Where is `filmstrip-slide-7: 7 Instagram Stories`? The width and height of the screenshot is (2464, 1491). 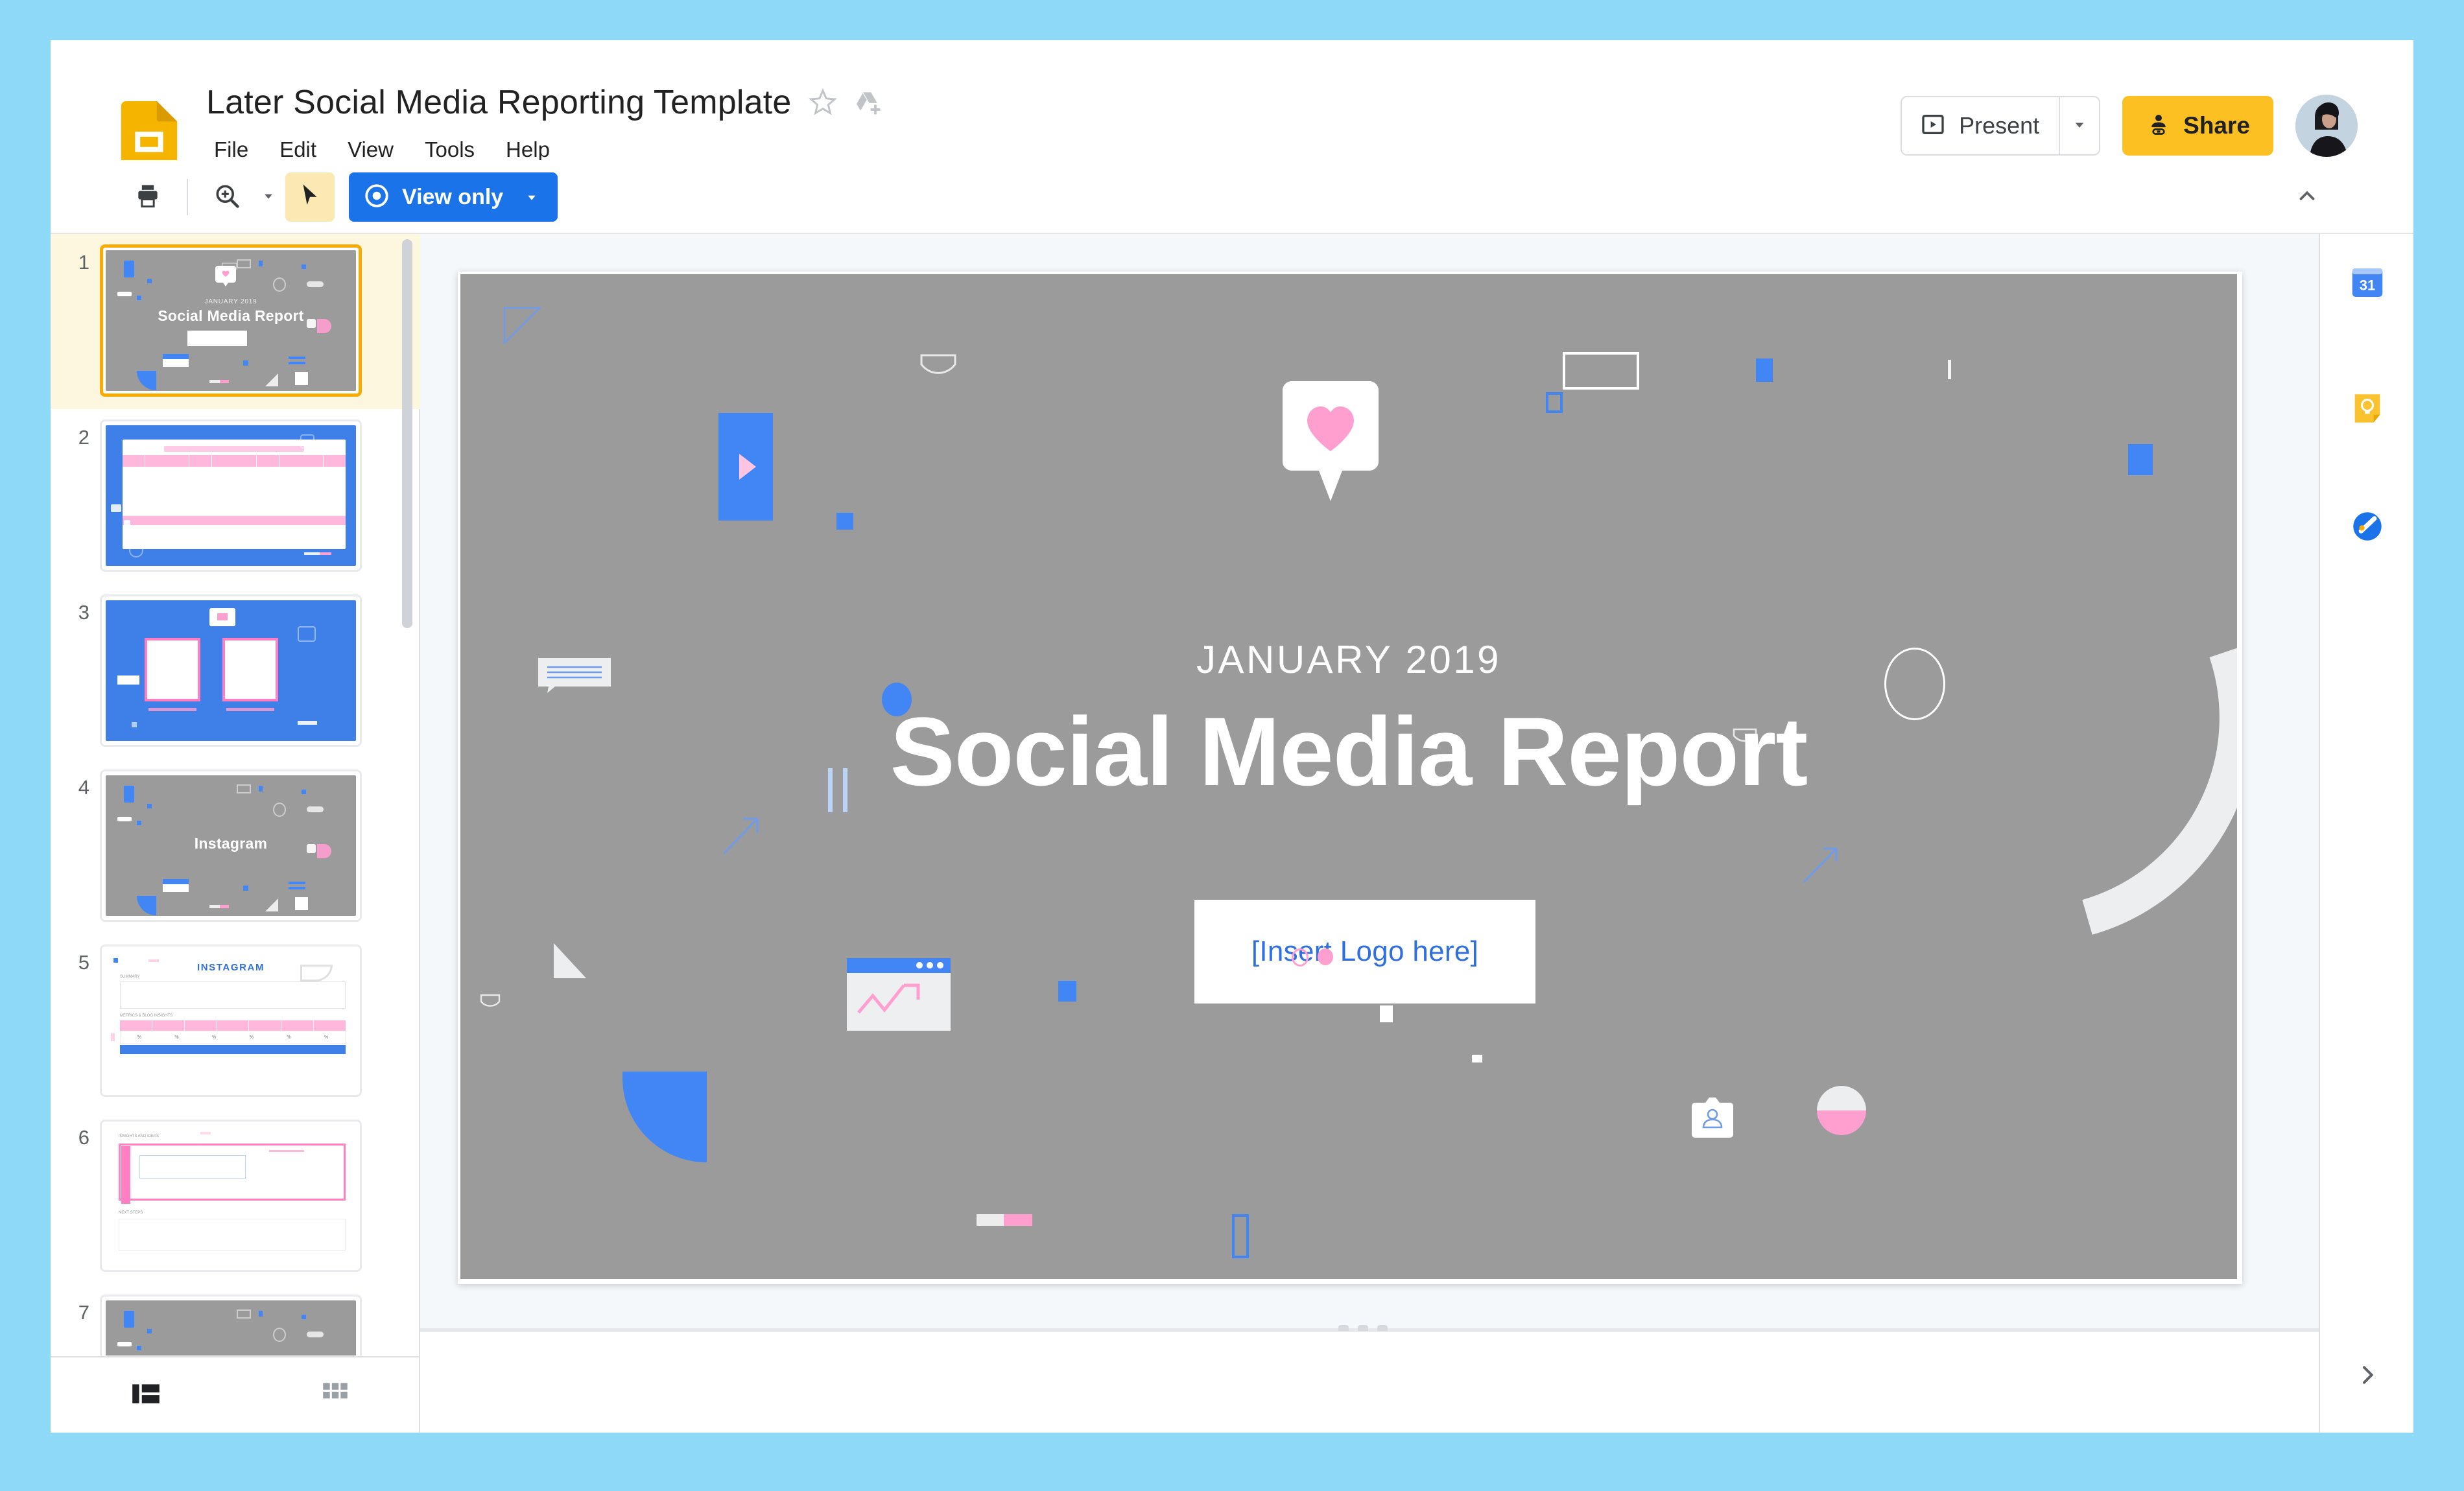 filmstrip-slide-7: 7 Instagram Stories is located at coordinates (235, 1320).